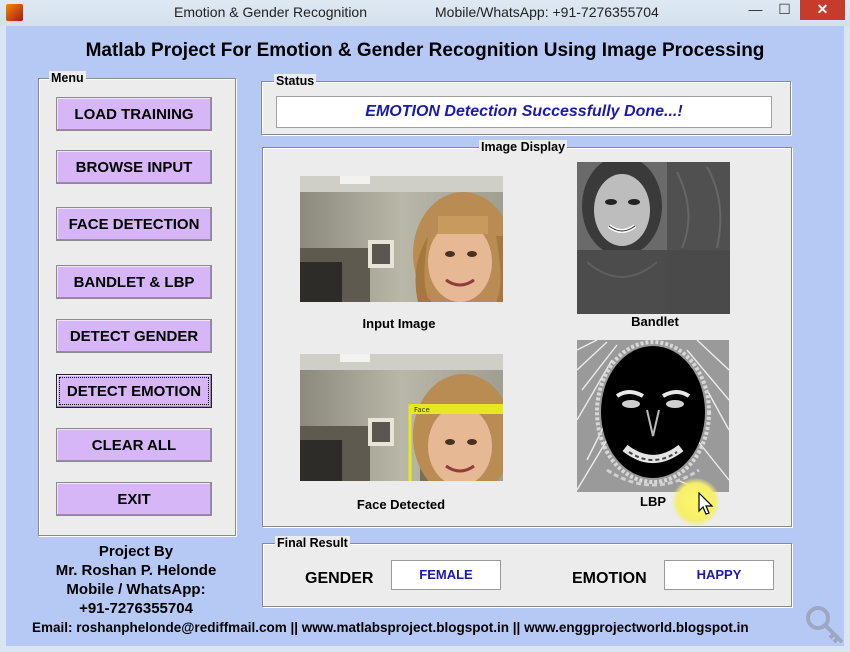 The width and height of the screenshot is (850, 652). Describe the element at coordinates (134, 336) in the screenshot. I see `detect-gender-button: DETECT GENDER` at that location.